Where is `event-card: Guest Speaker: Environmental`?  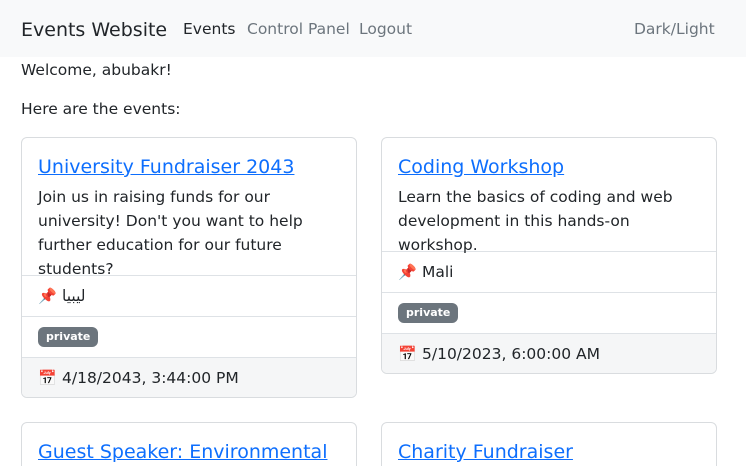 event-card: Guest Speaker: Environmental is located at coordinates (189, 444).